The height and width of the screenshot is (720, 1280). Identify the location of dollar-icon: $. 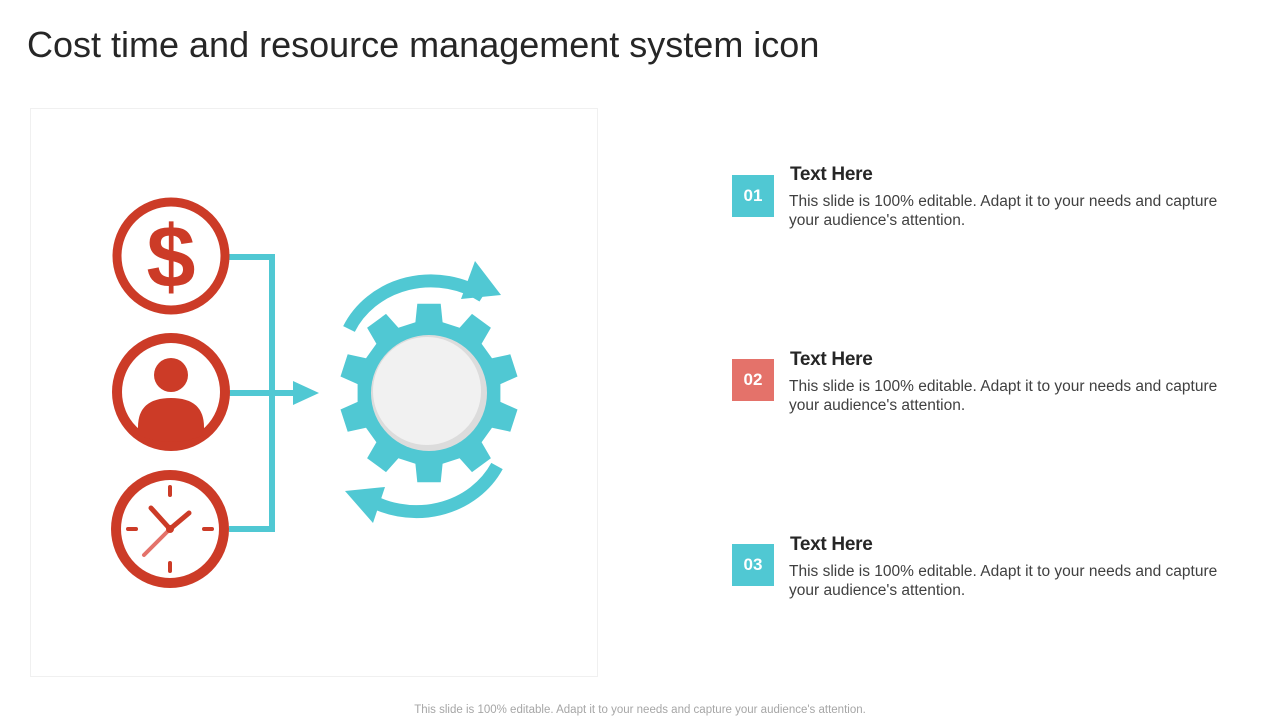
(171, 256).